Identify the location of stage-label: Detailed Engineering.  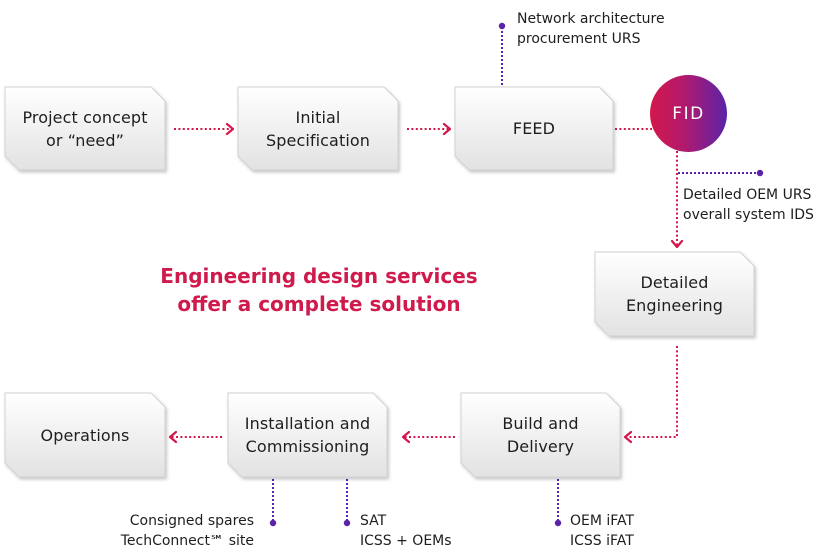
(674, 294).